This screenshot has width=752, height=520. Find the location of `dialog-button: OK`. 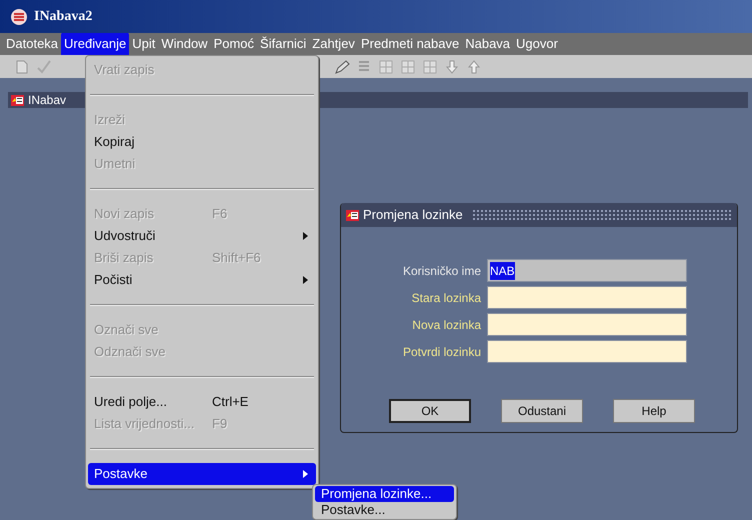

dialog-button: OK is located at coordinates (430, 411).